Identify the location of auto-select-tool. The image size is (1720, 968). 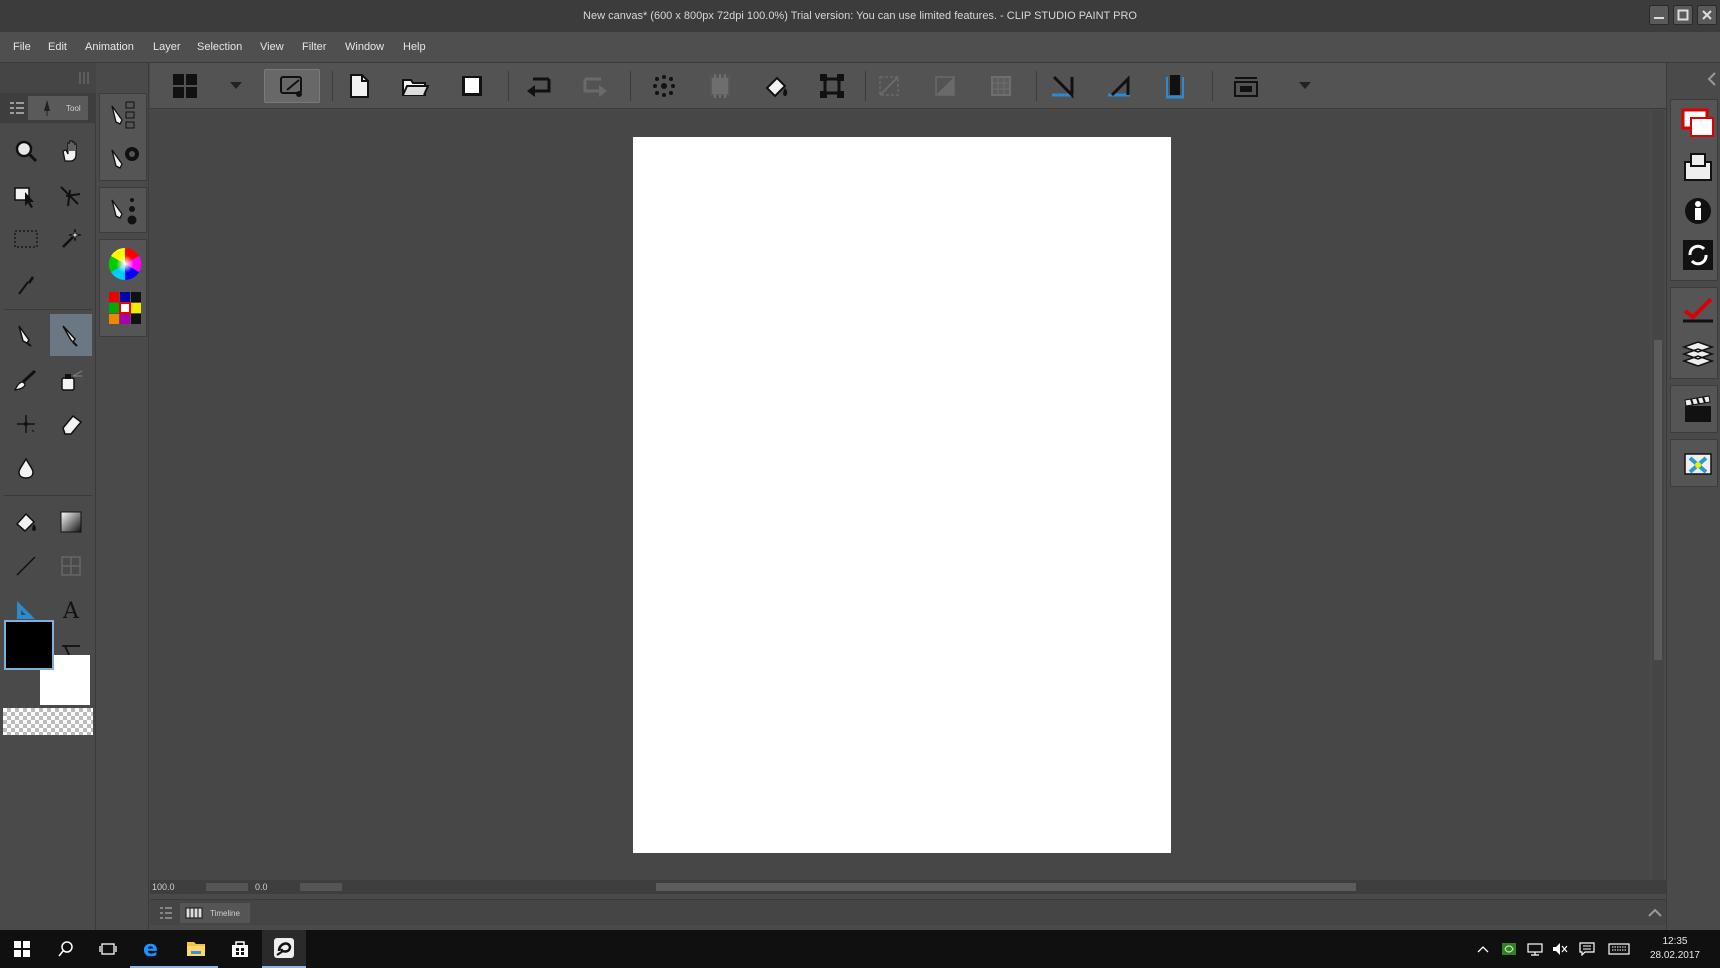
(71, 239).